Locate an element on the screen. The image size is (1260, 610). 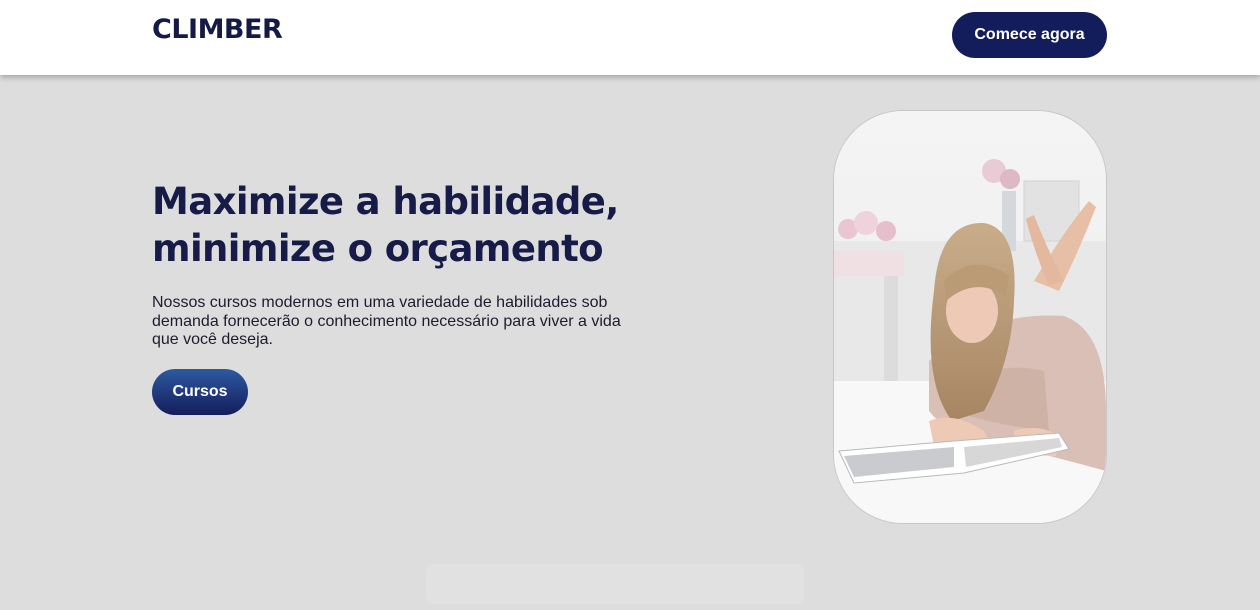
get-started-button: Comece agora is located at coordinates (1029, 35).